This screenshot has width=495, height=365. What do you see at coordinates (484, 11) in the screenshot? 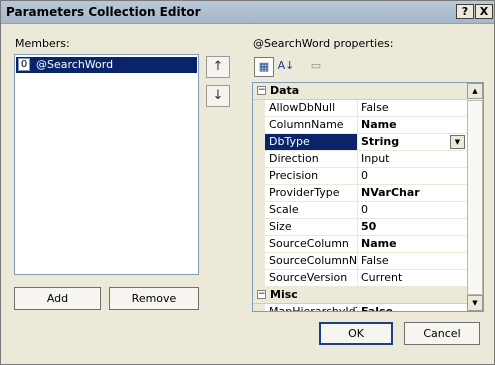
I see `close-button: X` at bounding box center [484, 11].